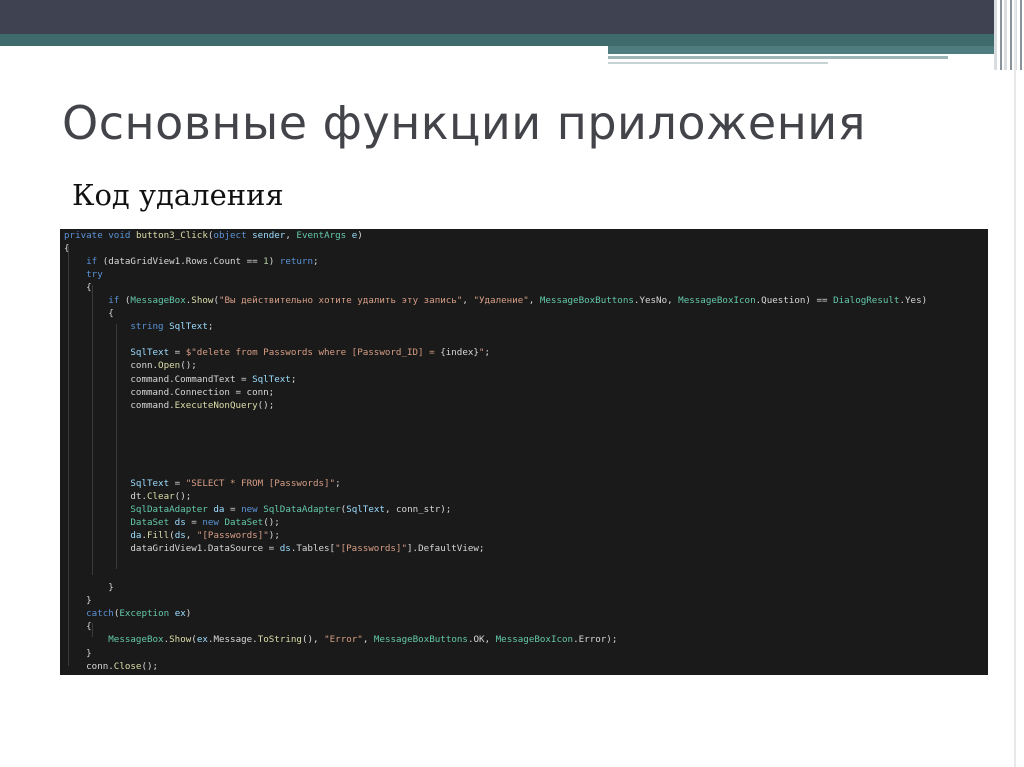 The image size is (1024, 767). What do you see at coordinates (418, 509) in the screenshot?
I see `code-token: , conn_str);` at bounding box center [418, 509].